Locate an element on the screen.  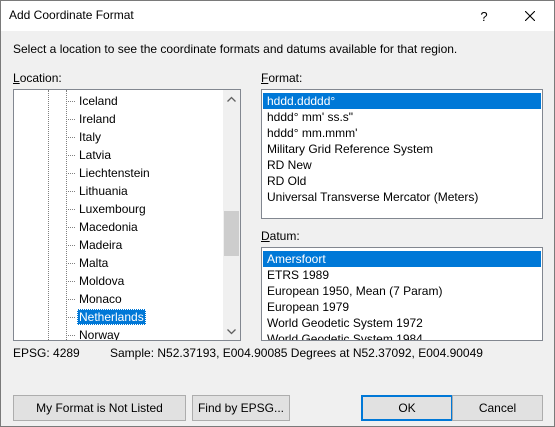
close-icon is located at coordinates (530, 16).